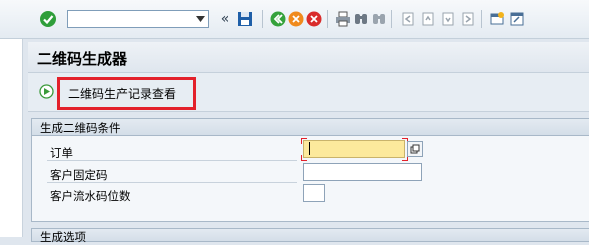 This screenshot has height=245, width=589. I want to click on last-page-icon, so click(468, 19).